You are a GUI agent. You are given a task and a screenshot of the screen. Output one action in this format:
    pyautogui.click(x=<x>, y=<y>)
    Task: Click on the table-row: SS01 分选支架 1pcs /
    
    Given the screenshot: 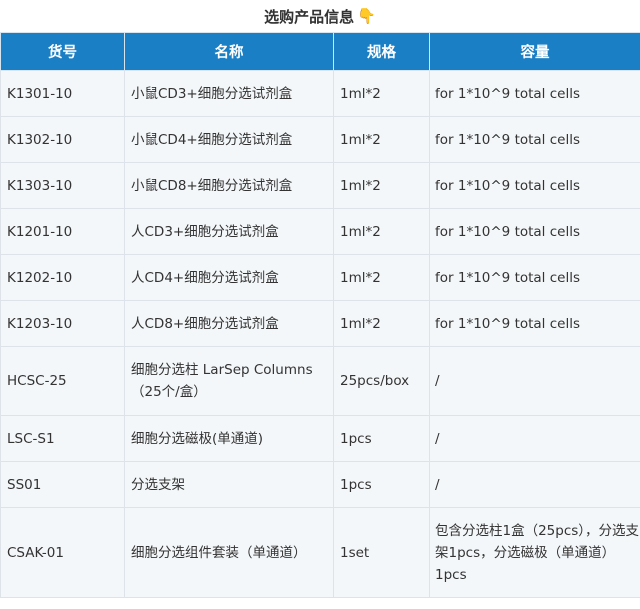 What is the action you would take?
    pyautogui.click(x=320, y=484)
    